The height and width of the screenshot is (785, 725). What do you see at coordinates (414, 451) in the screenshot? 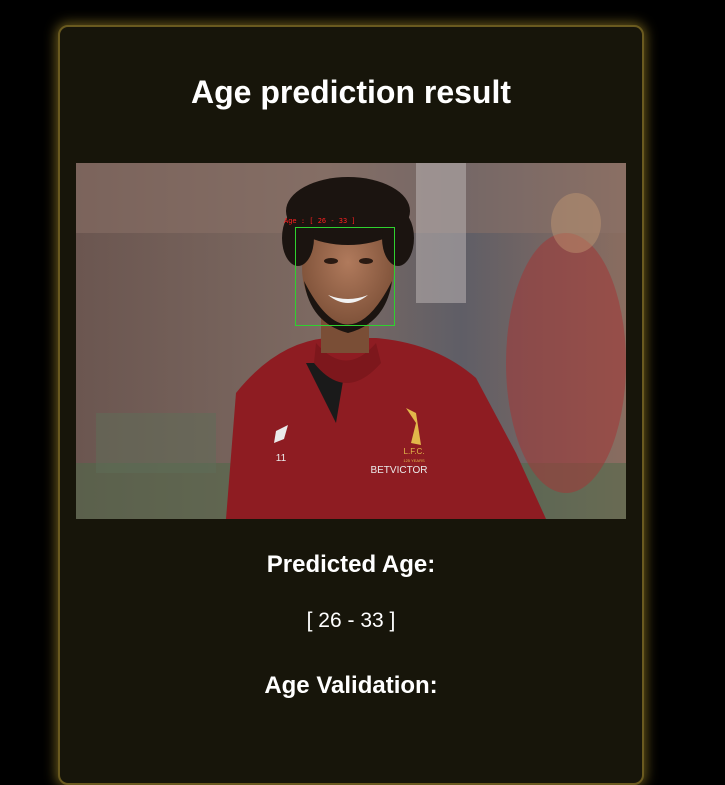
I see `club-text: L.F.C.` at bounding box center [414, 451].